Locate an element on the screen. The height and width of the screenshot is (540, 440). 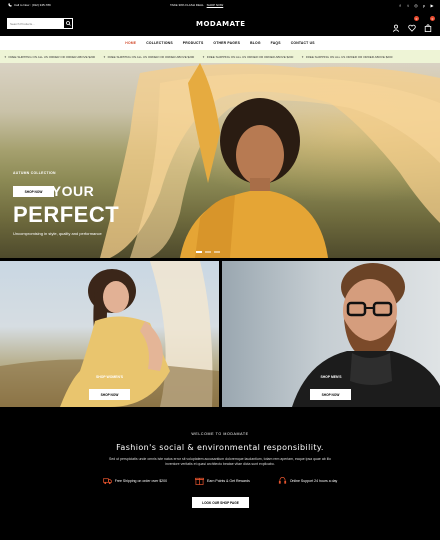
welcome-kicker: WELCOME TO MODAMATE is located at coordinates (220, 434).